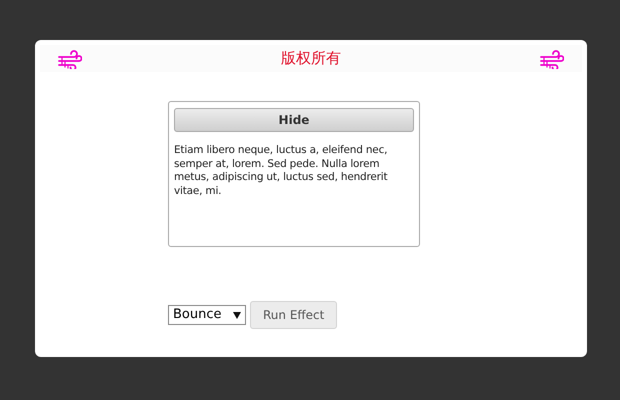 This screenshot has width=620, height=400. Describe the element at coordinates (237, 315) in the screenshot. I see `caret-icon` at that location.